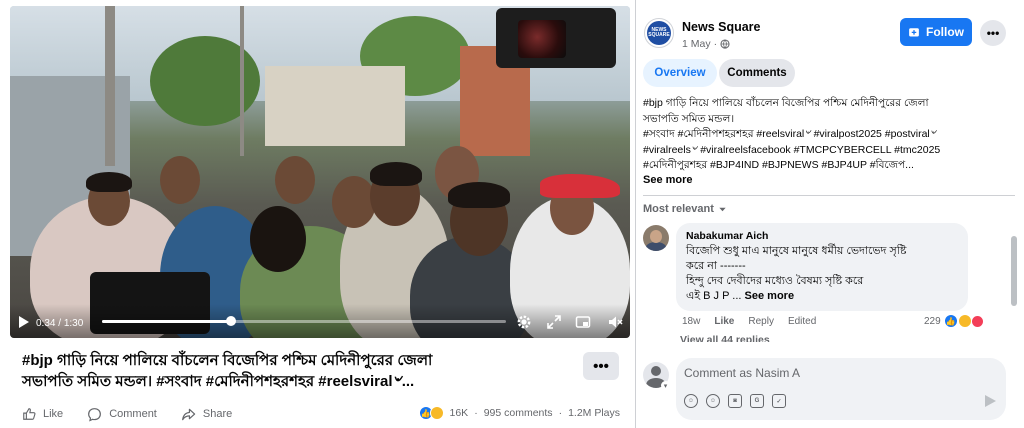 This screenshot has width=1024, height=428. I want to click on composer-tools: ☺ ☺ ◙ G ✓, so click(735, 401).